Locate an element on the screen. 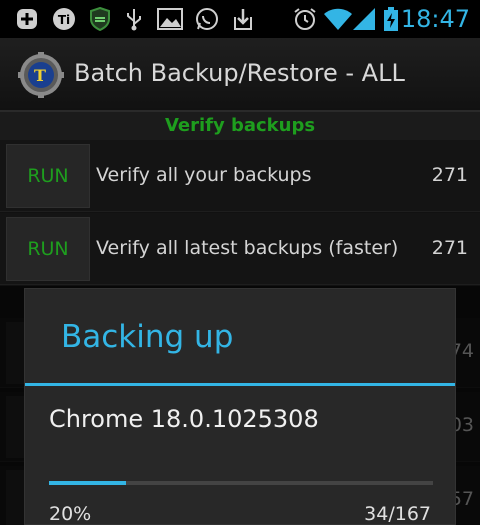 The height and width of the screenshot is (525, 480). list-item: RUN Verify all your backups 271 is located at coordinates (240, 176).